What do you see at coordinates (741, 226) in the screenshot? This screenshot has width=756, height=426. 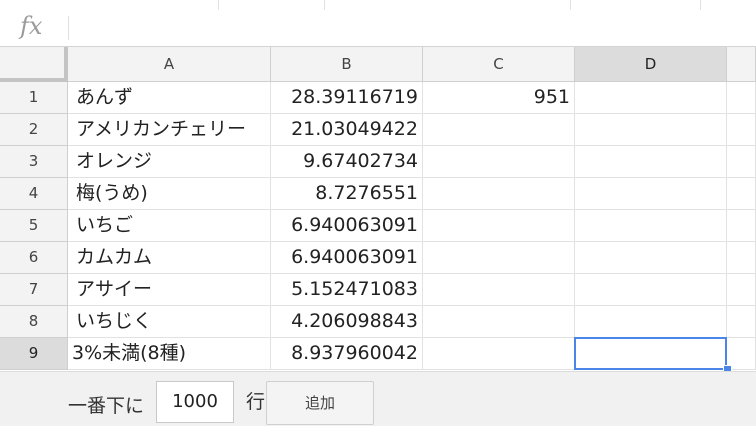 I see `cell-e5` at bounding box center [741, 226].